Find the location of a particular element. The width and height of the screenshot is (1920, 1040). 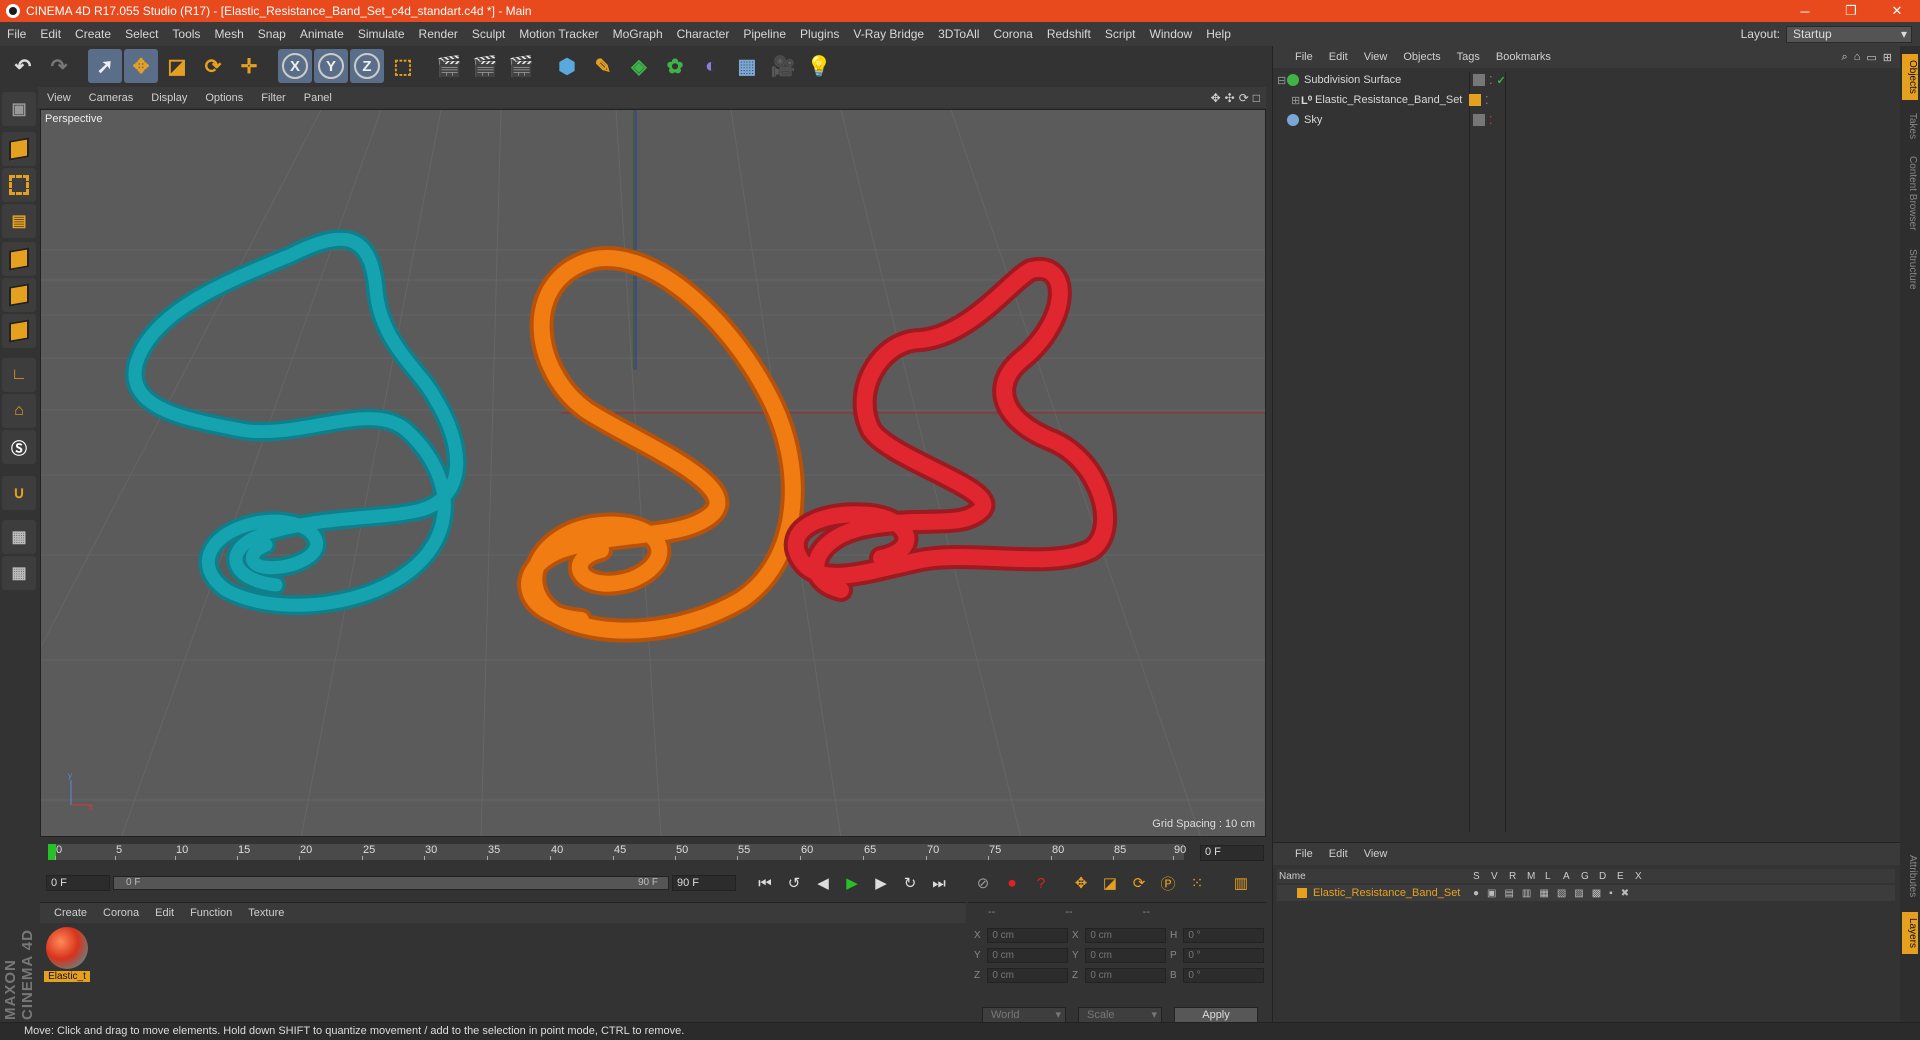

add-generator-button: ◈ is located at coordinates (639, 66).